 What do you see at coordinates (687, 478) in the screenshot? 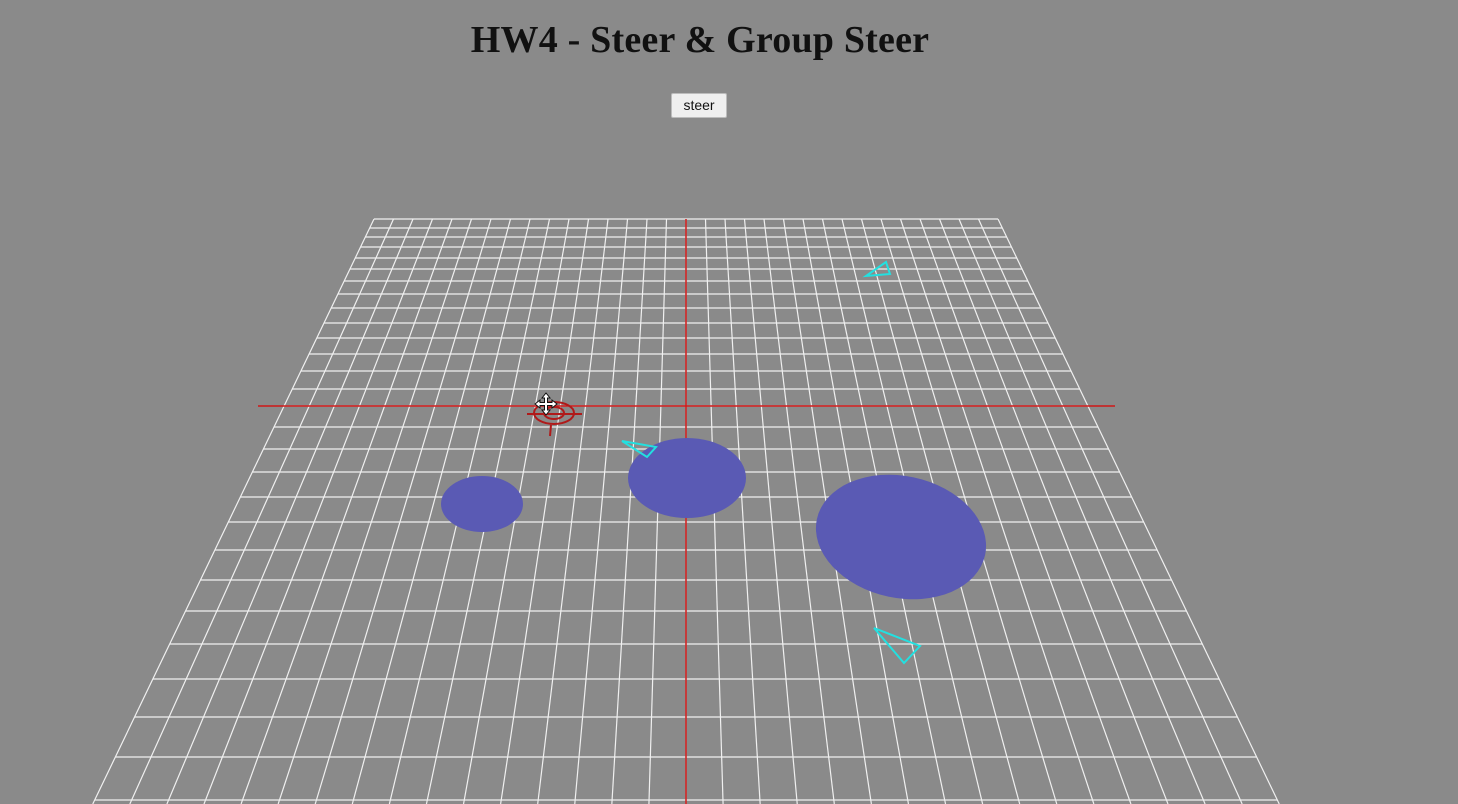
I see `obstacle-medium` at bounding box center [687, 478].